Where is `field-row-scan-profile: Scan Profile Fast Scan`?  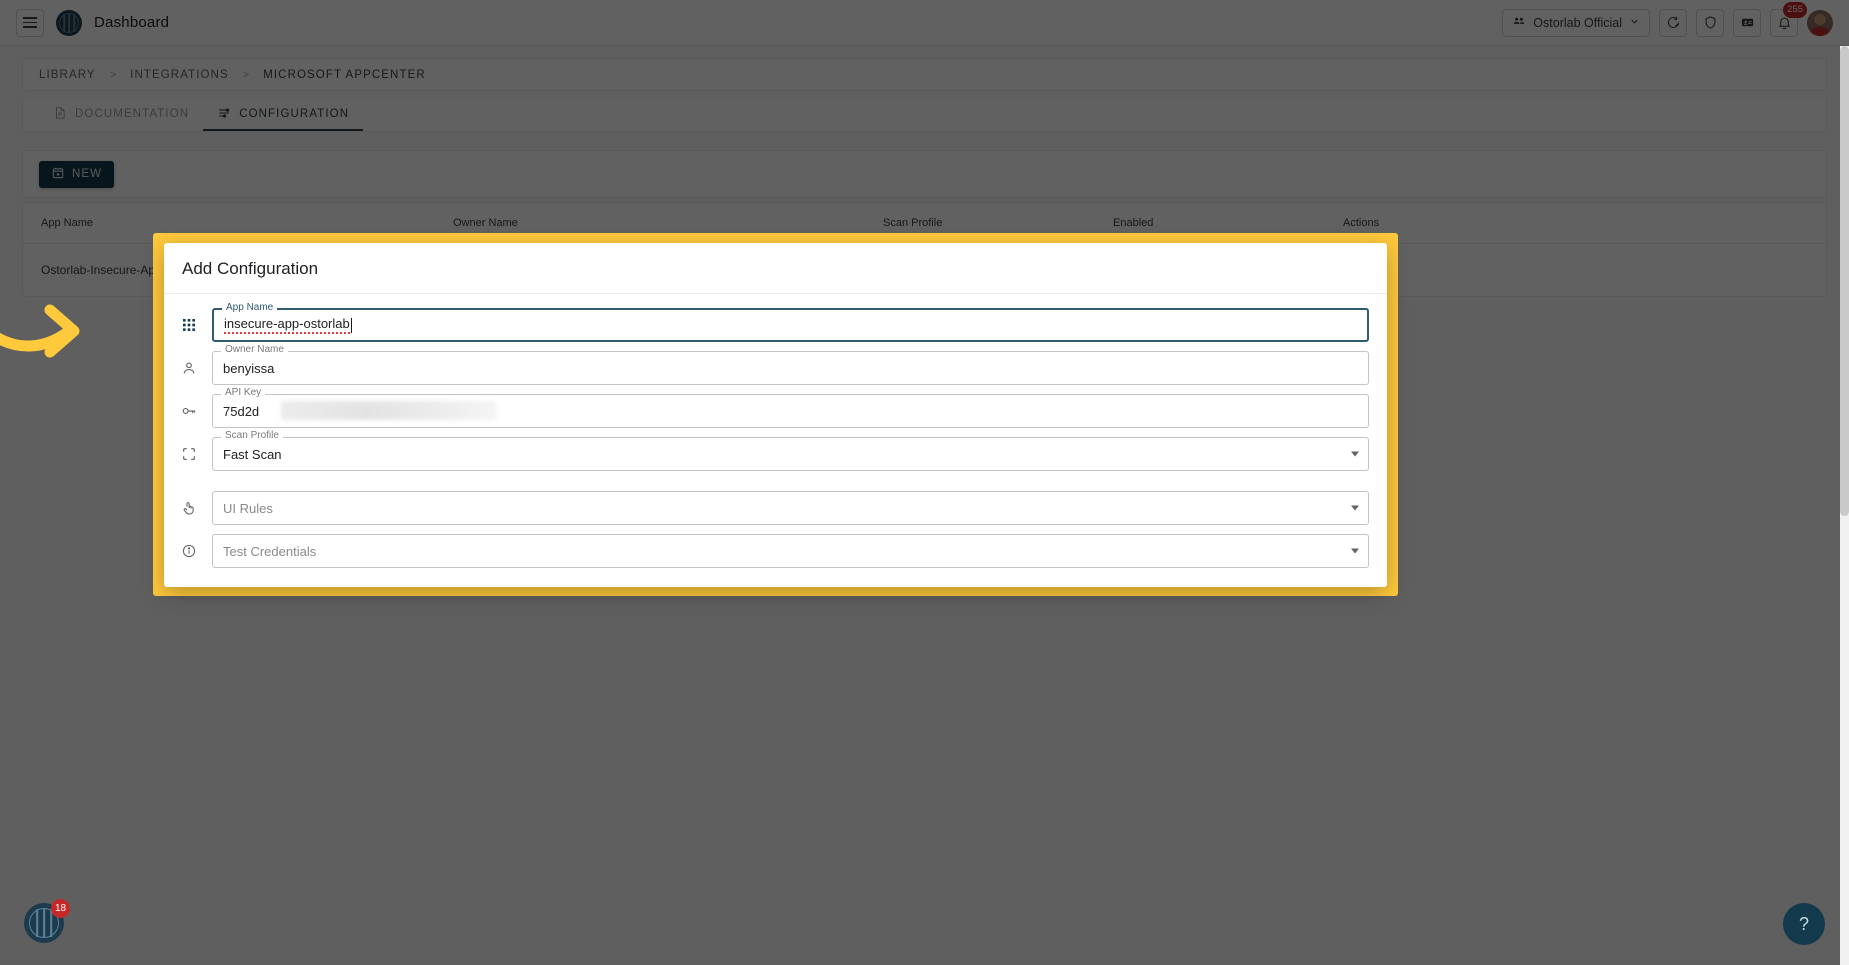
field-row-scan-profile: Scan Profile Fast Scan is located at coordinates (773, 451).